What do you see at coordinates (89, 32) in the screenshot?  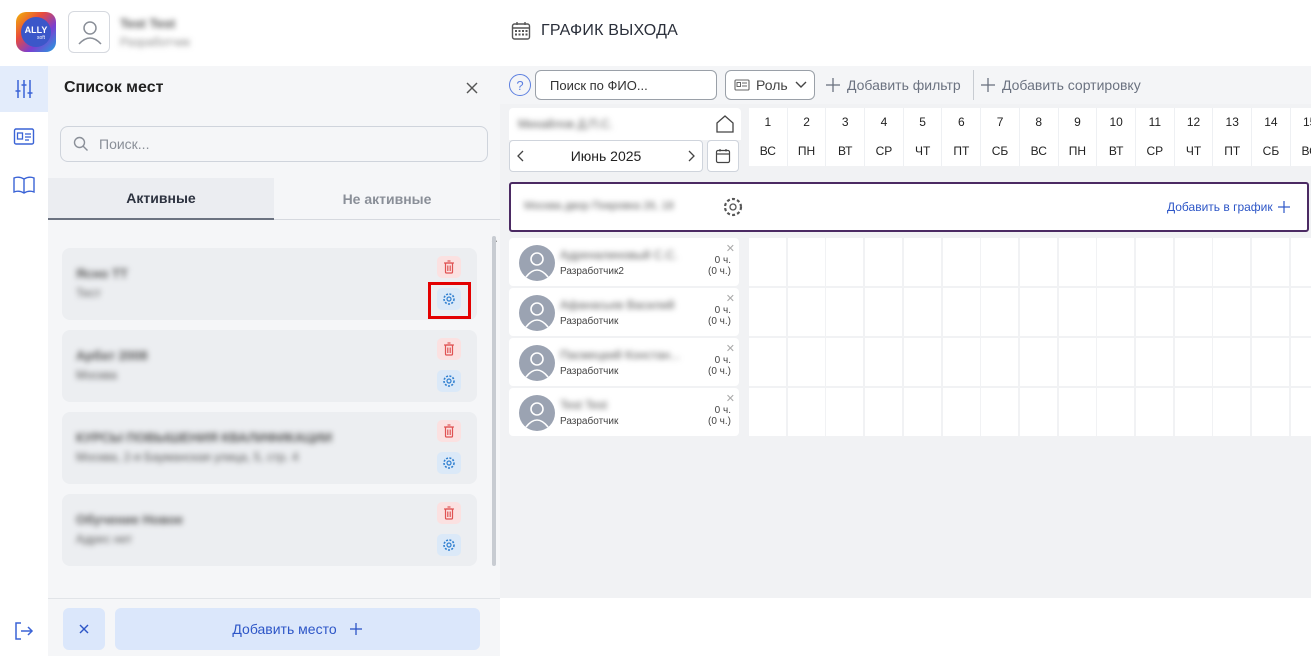 I see `user-avatar` at bounding box center [89, 32].